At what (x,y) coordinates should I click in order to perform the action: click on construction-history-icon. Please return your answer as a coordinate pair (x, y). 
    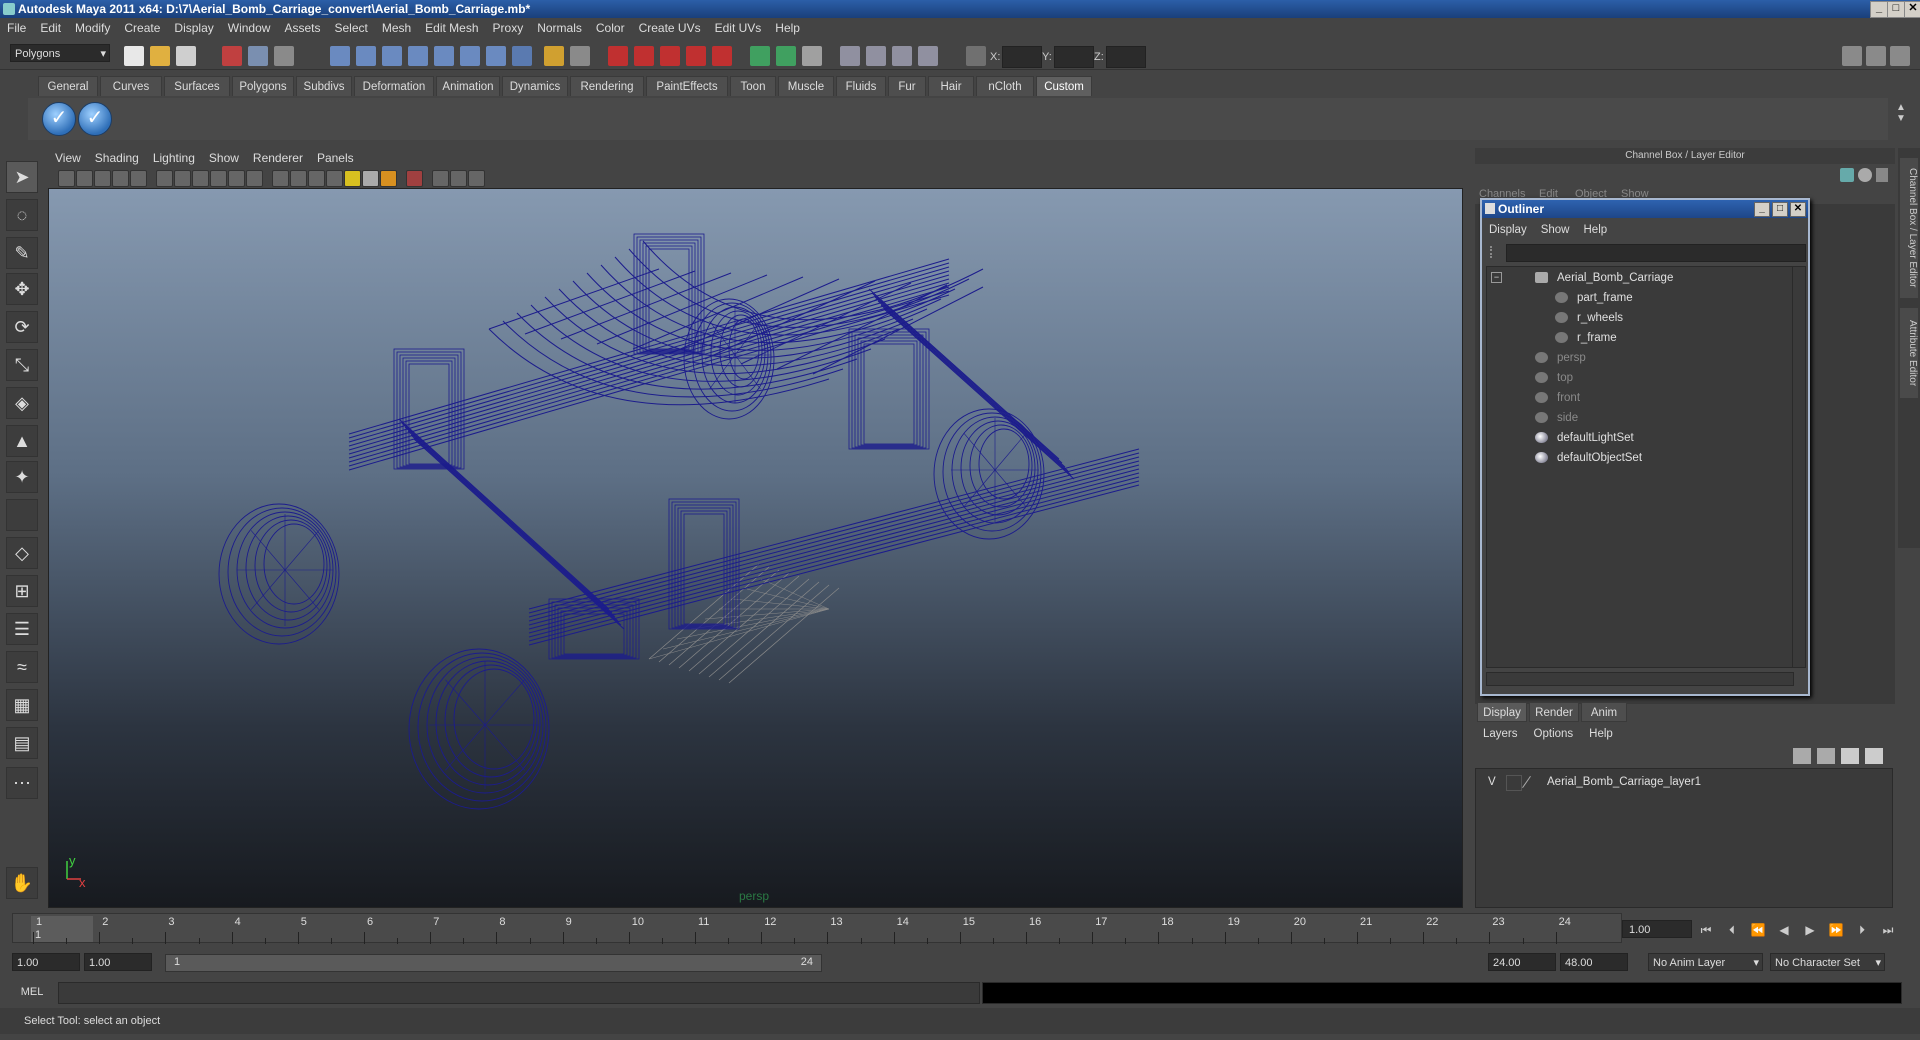
    Looking at the image, I should click on (812, 56).